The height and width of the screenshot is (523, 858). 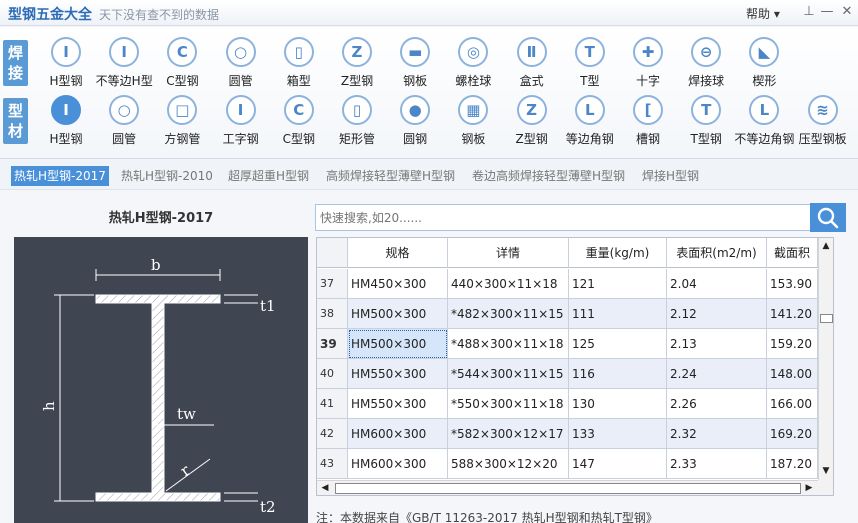 I want to click on cell-surface: 2.24, so click(x=717, y=374).